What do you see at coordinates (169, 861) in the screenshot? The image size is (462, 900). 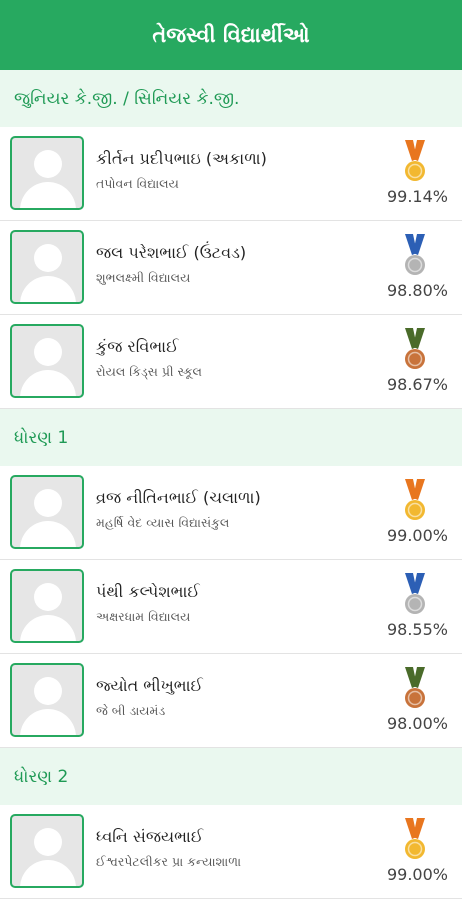 I see `school-name: ઈશ્વરપેટલીકર પ્રા કન્યાશાળા` at bounding box center [169, 861].